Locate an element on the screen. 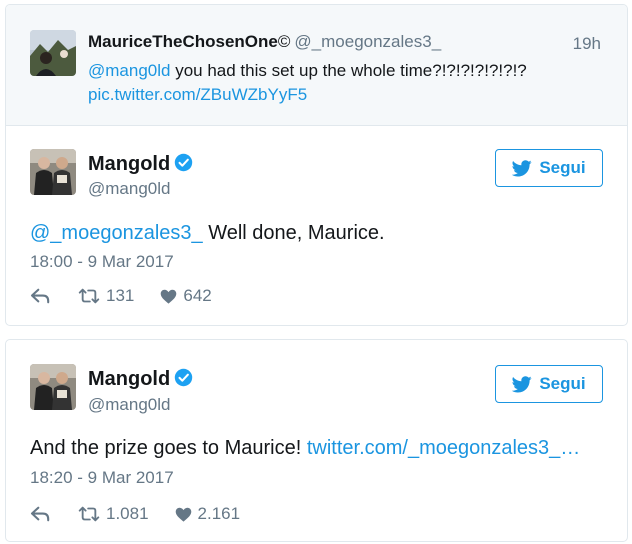 This screenshot has height=544, width=632. retweet-action: 131 is located at coordinates (106, 296).